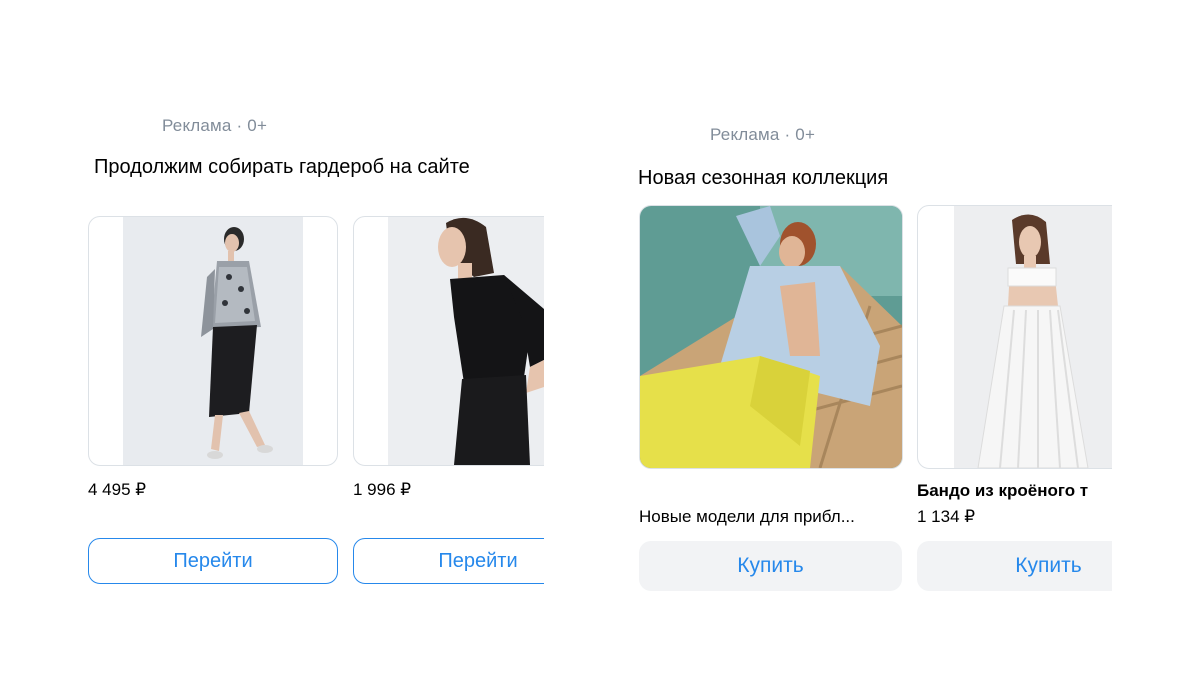 The image size is (1200, 676). I want to click on product-price: 1 996 ₽, so click(382, 489).